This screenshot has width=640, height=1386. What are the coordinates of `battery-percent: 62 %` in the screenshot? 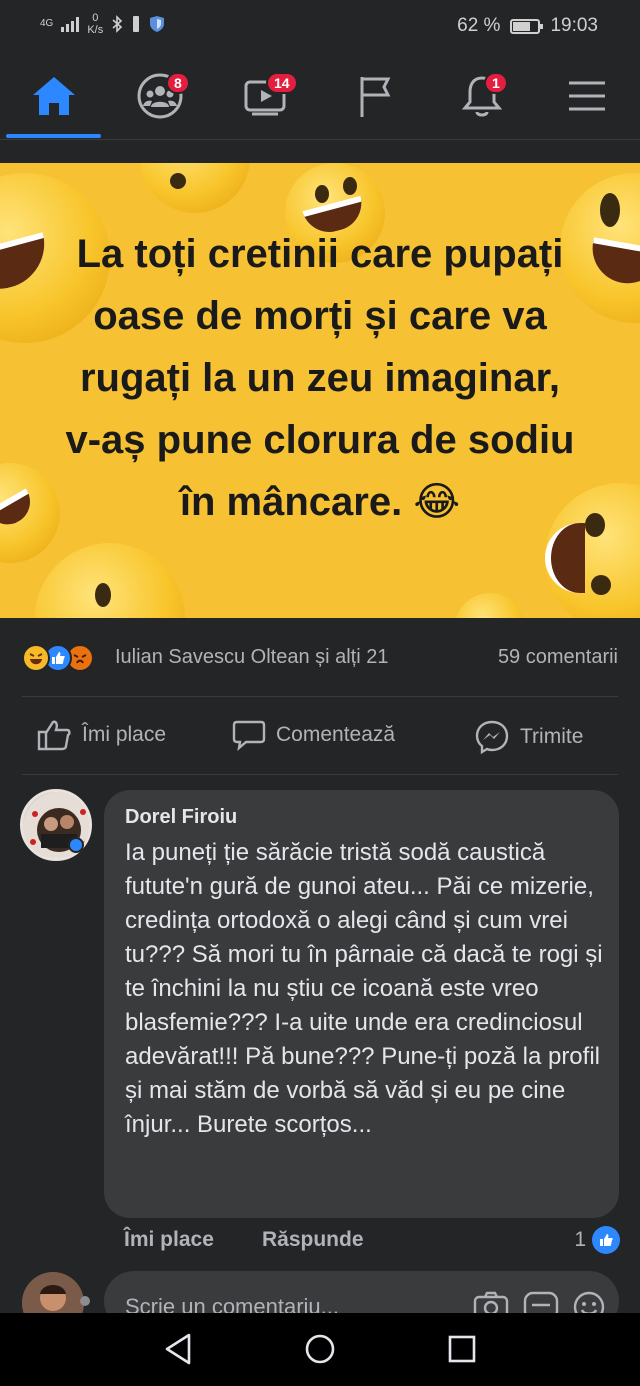 It's located at (479, 25).